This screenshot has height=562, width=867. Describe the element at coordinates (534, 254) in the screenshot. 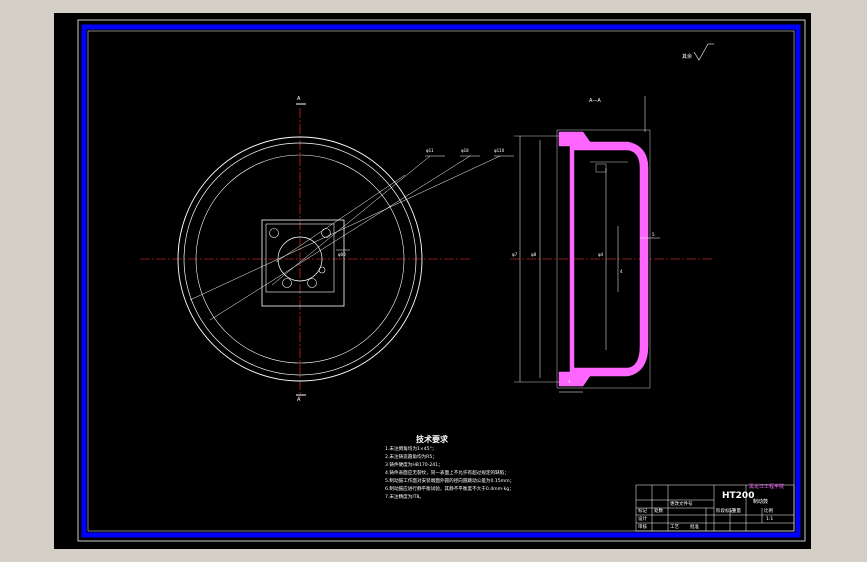

I see `dim-mid-dia: φ8` at that location.